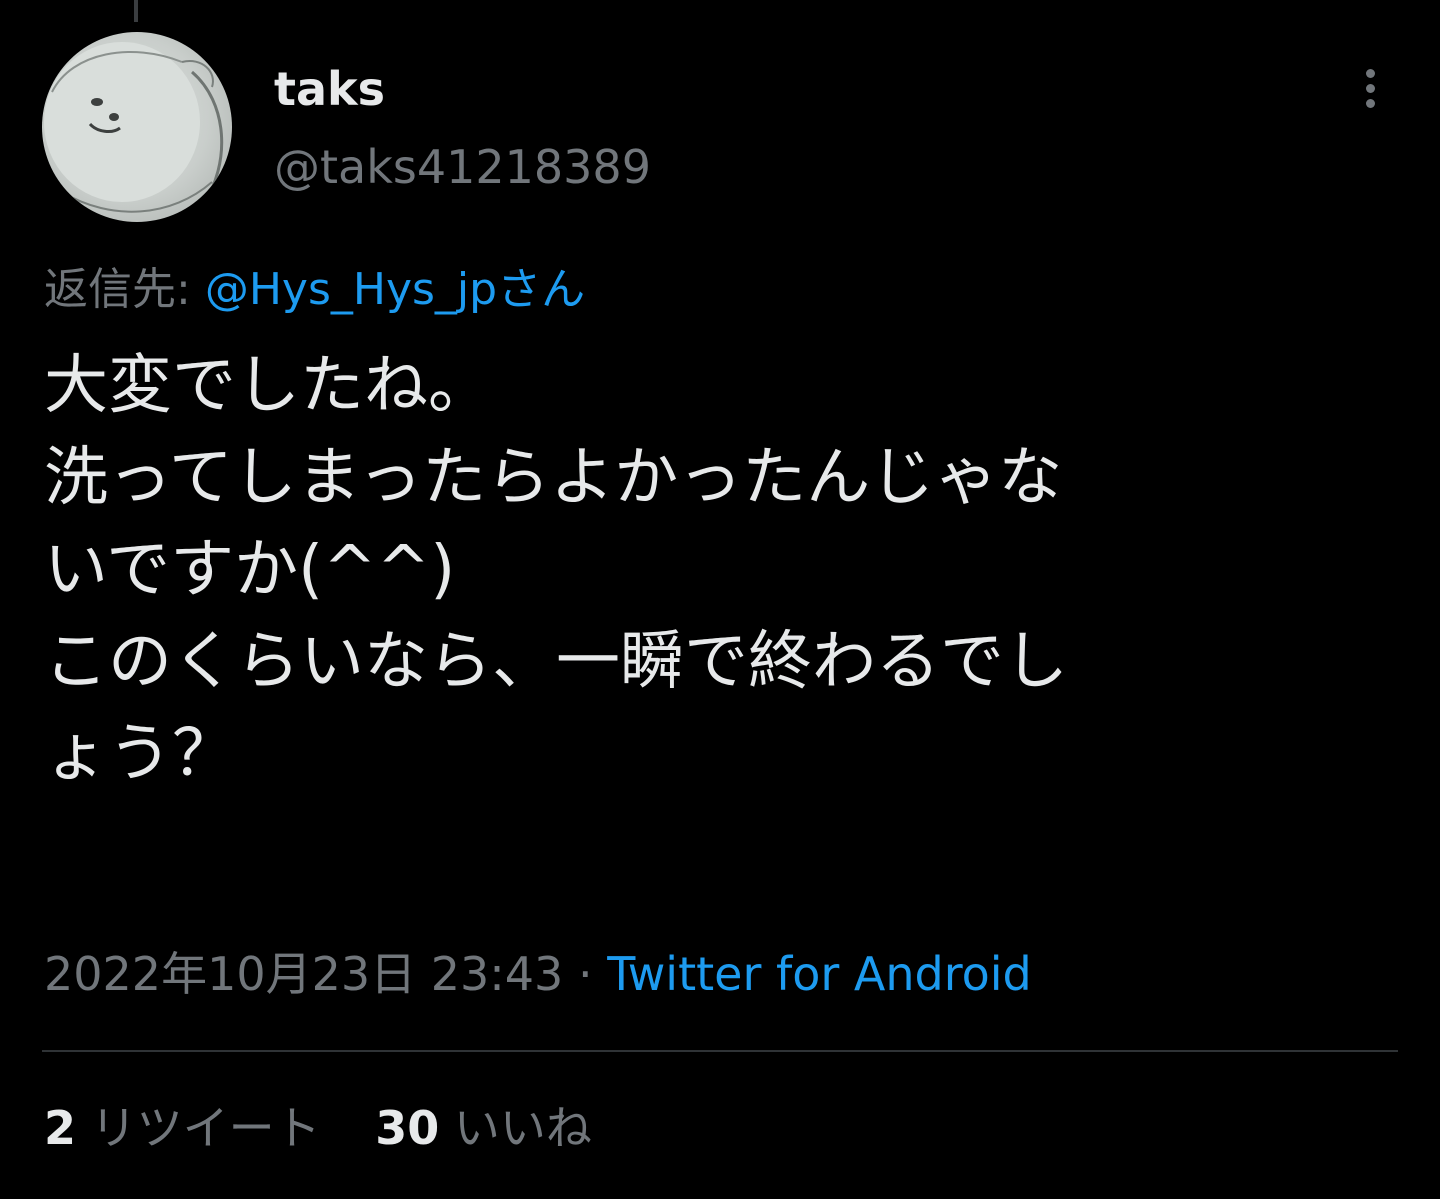  I want to click on reply-mention-link: @Hys_Hys_jpさん, so click(395, 289).